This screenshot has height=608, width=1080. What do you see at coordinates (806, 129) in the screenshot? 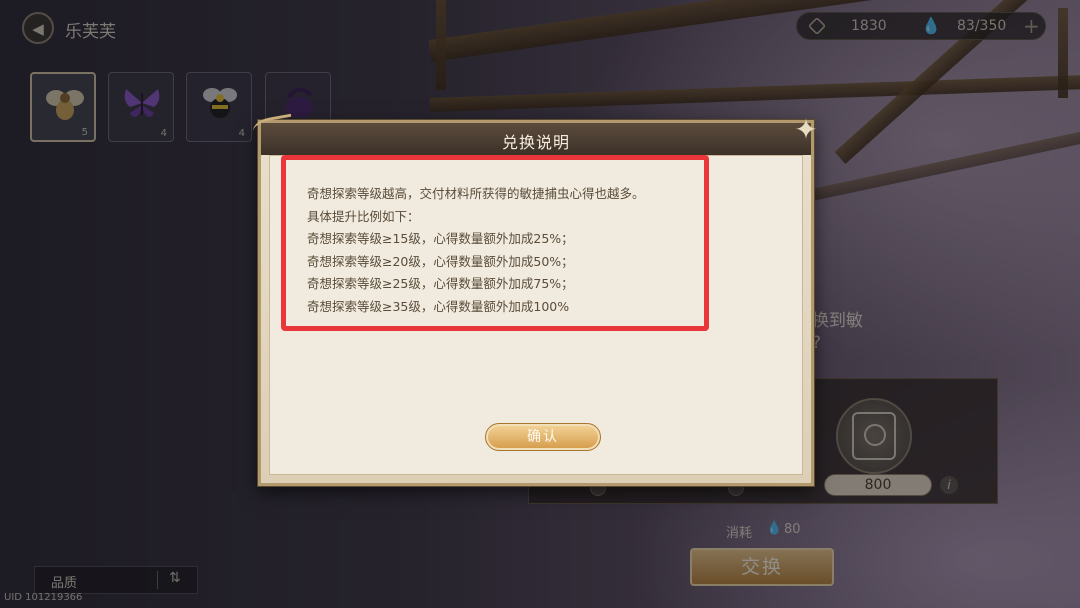
I see `star-ornament-icon: ✦` at bounding box center [806, 129].